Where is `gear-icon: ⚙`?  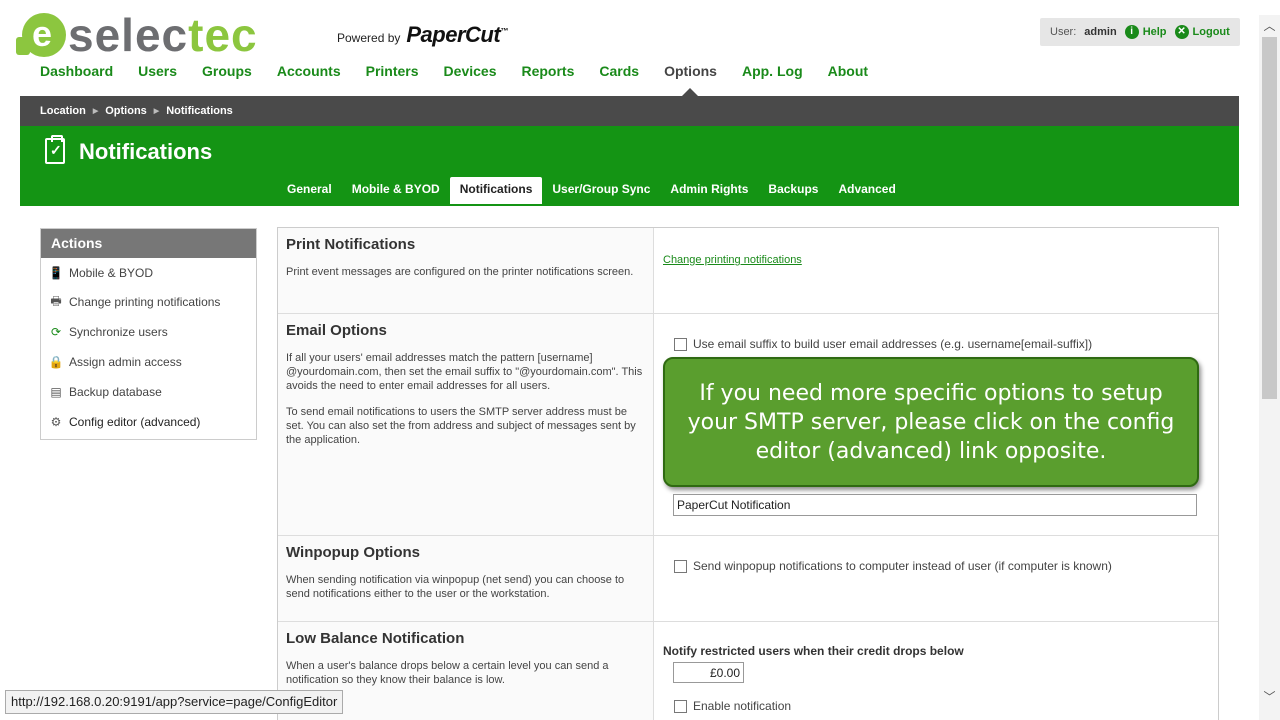
gear-icon: ⚙ is located at coordinates (56, 422).